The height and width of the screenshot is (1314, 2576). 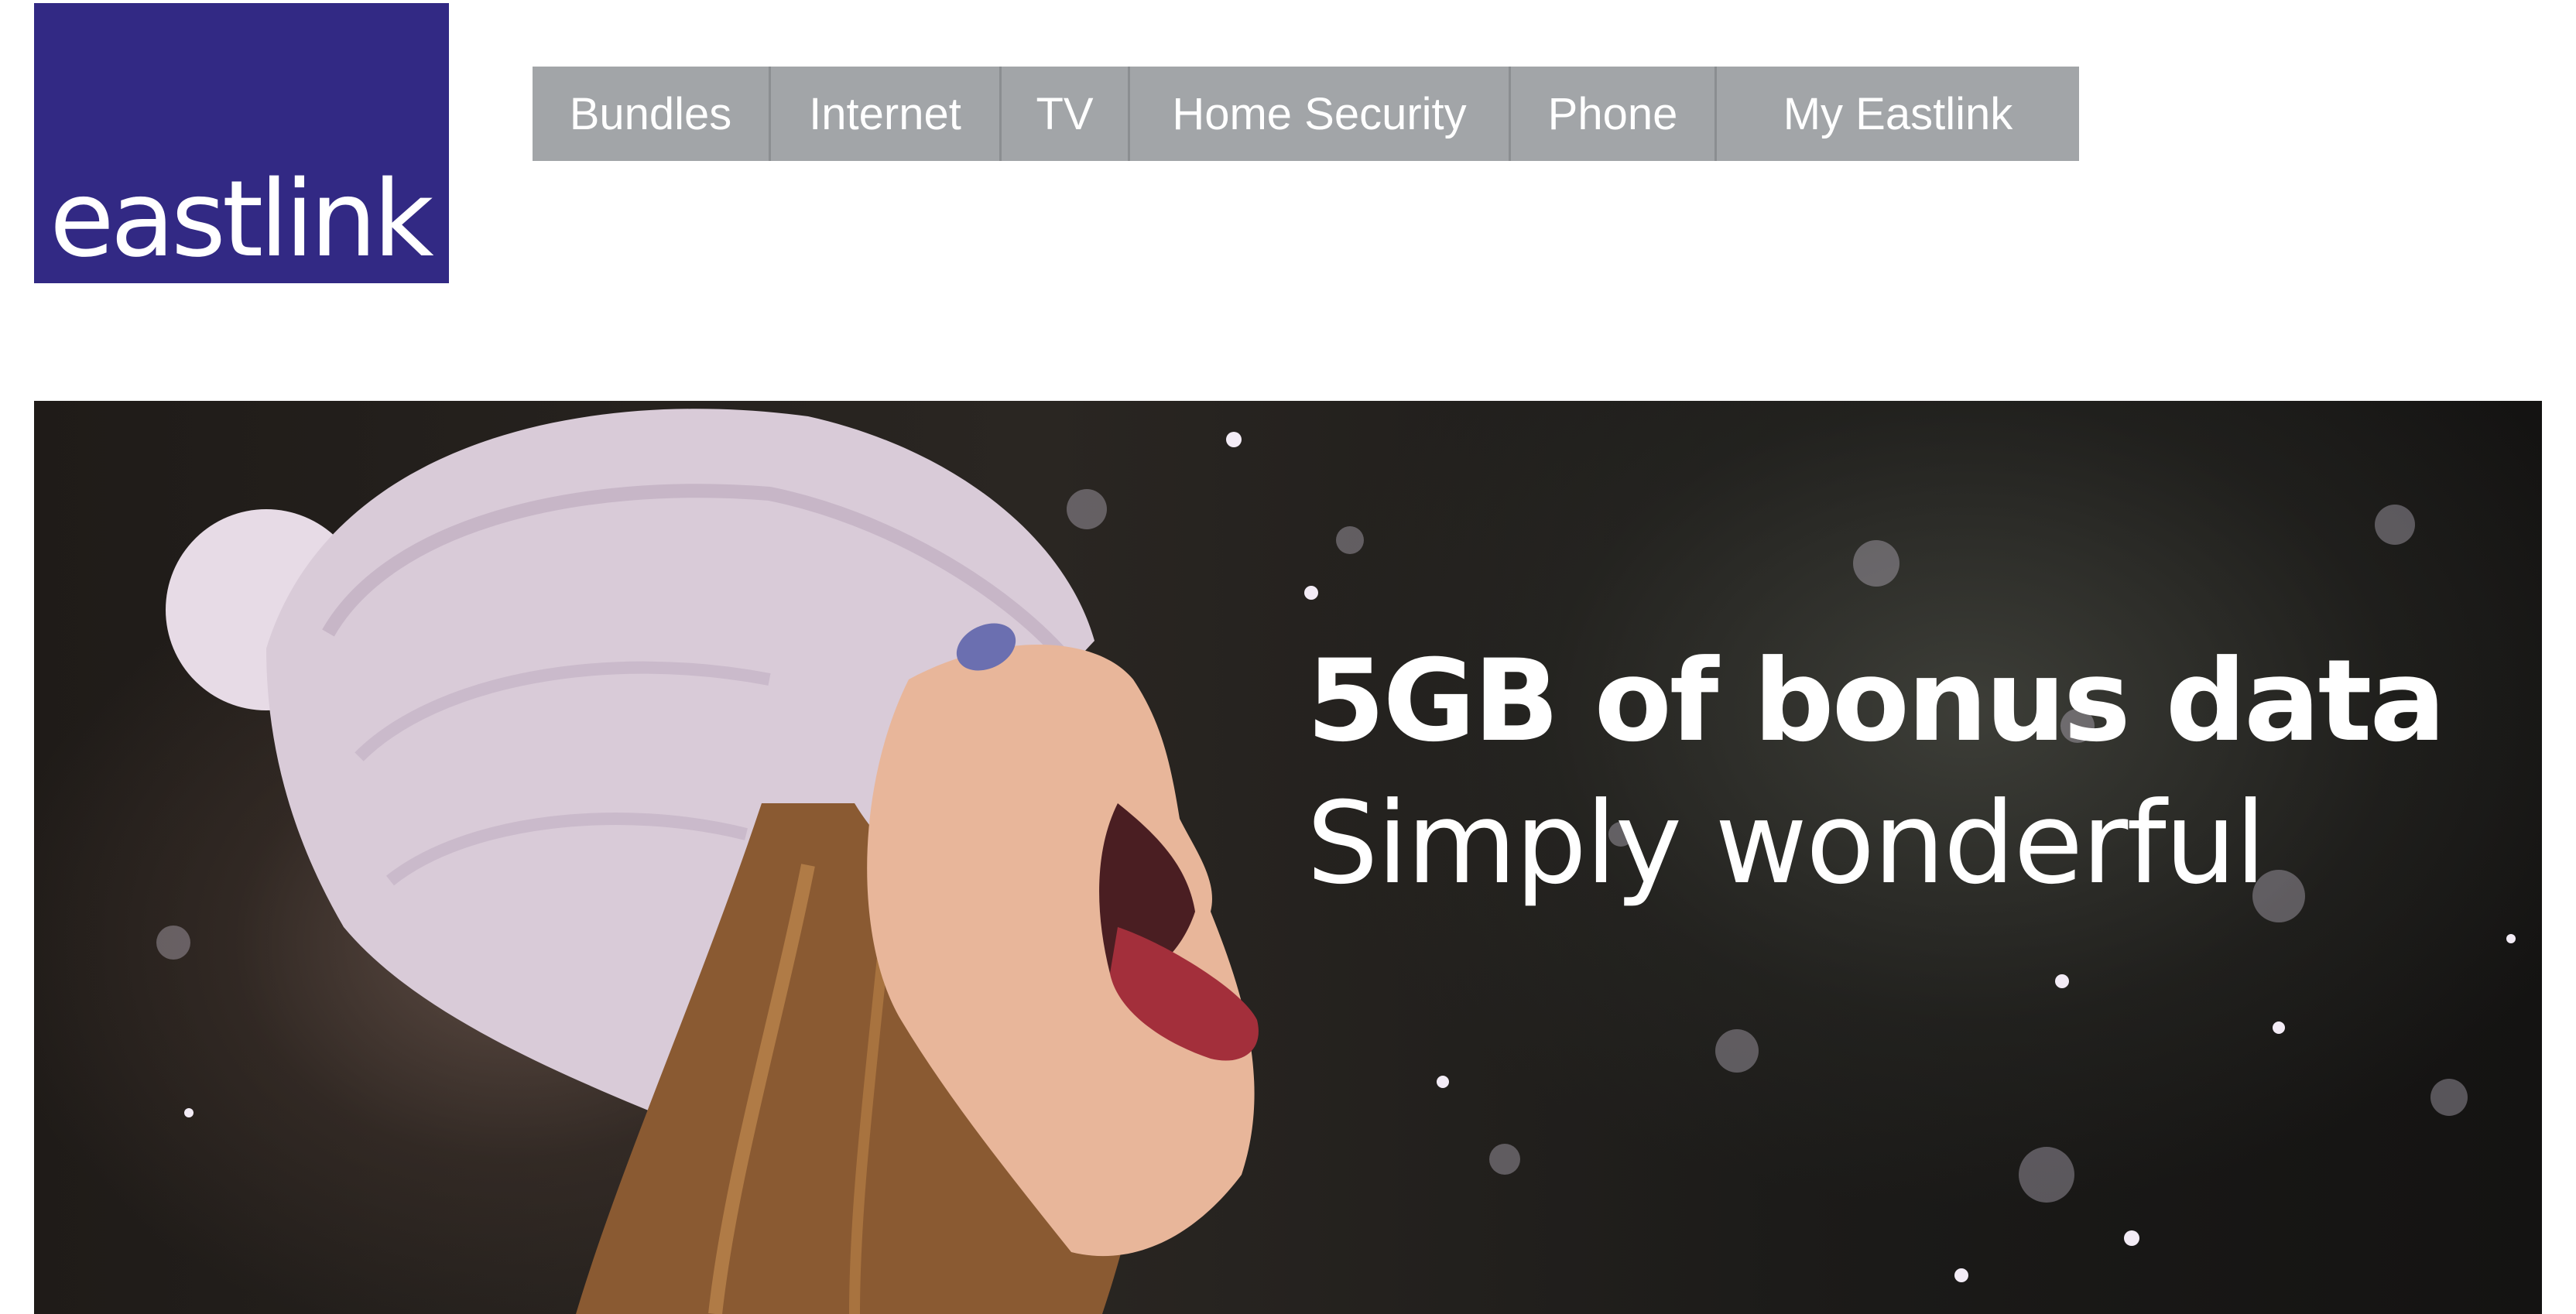 I want to click on eastlink-logo: eastlink, so click(x=241, y=143).